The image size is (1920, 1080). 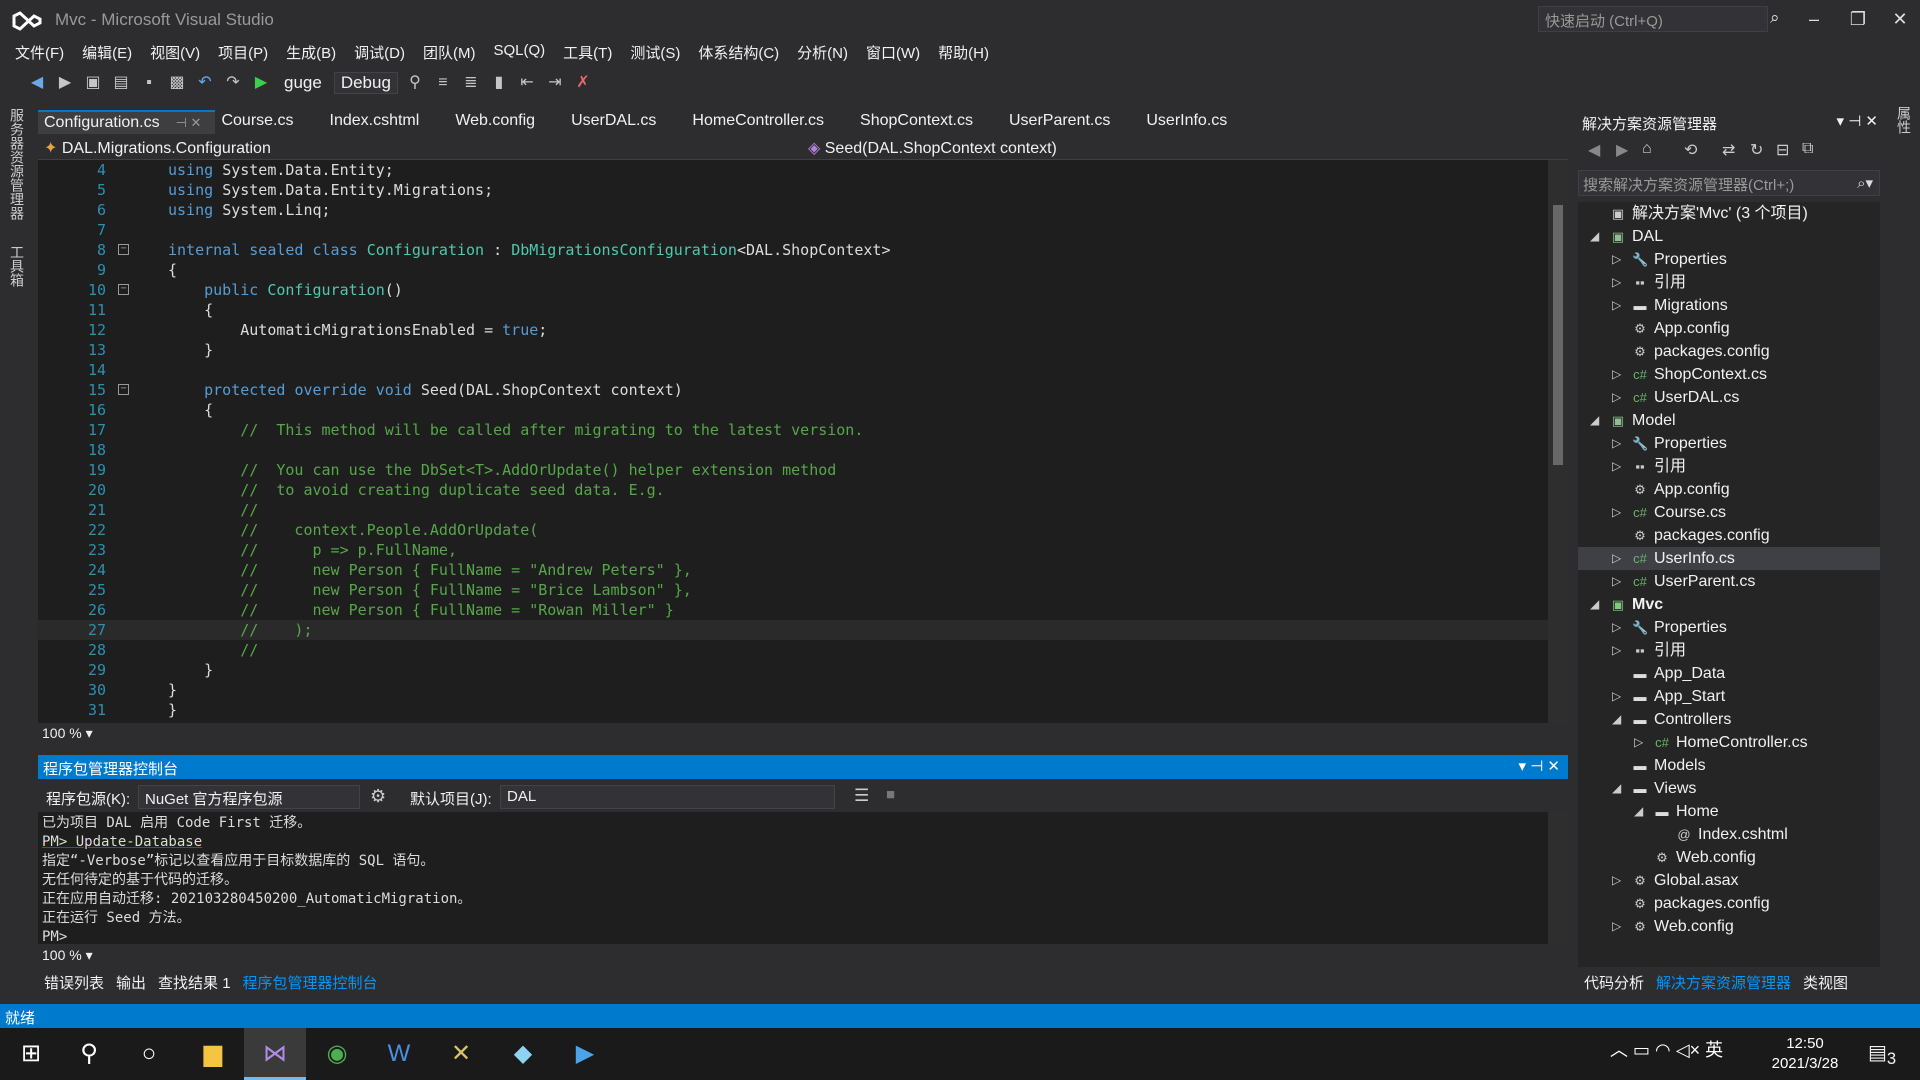 I want to click on search-icon: ⚲, so click(x=89, y=1054).